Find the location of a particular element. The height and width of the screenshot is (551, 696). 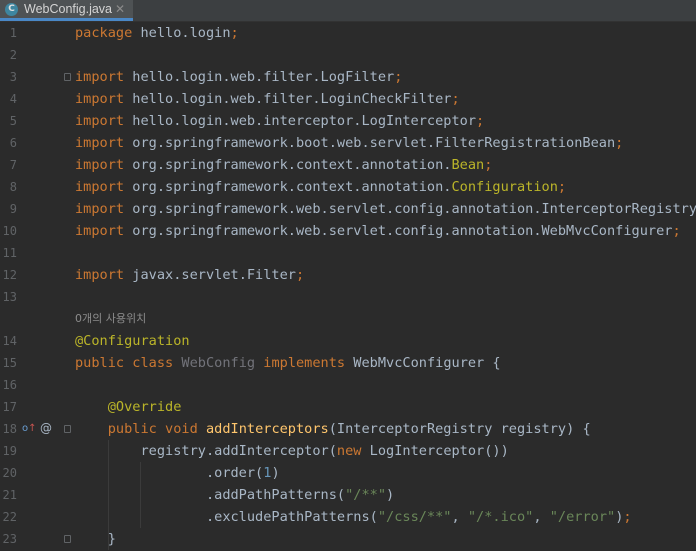

code-line: 17 @Override is located at coordinates (348, 407).